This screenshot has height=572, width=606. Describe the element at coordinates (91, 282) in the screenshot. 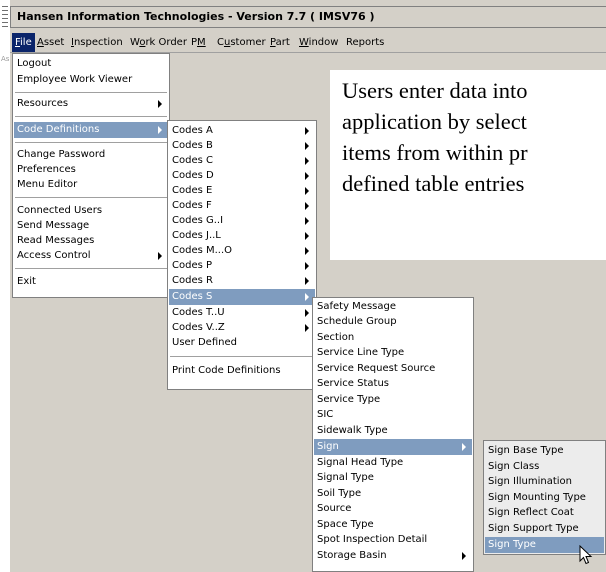

I see `menu-item-exit: Exit` at that location.